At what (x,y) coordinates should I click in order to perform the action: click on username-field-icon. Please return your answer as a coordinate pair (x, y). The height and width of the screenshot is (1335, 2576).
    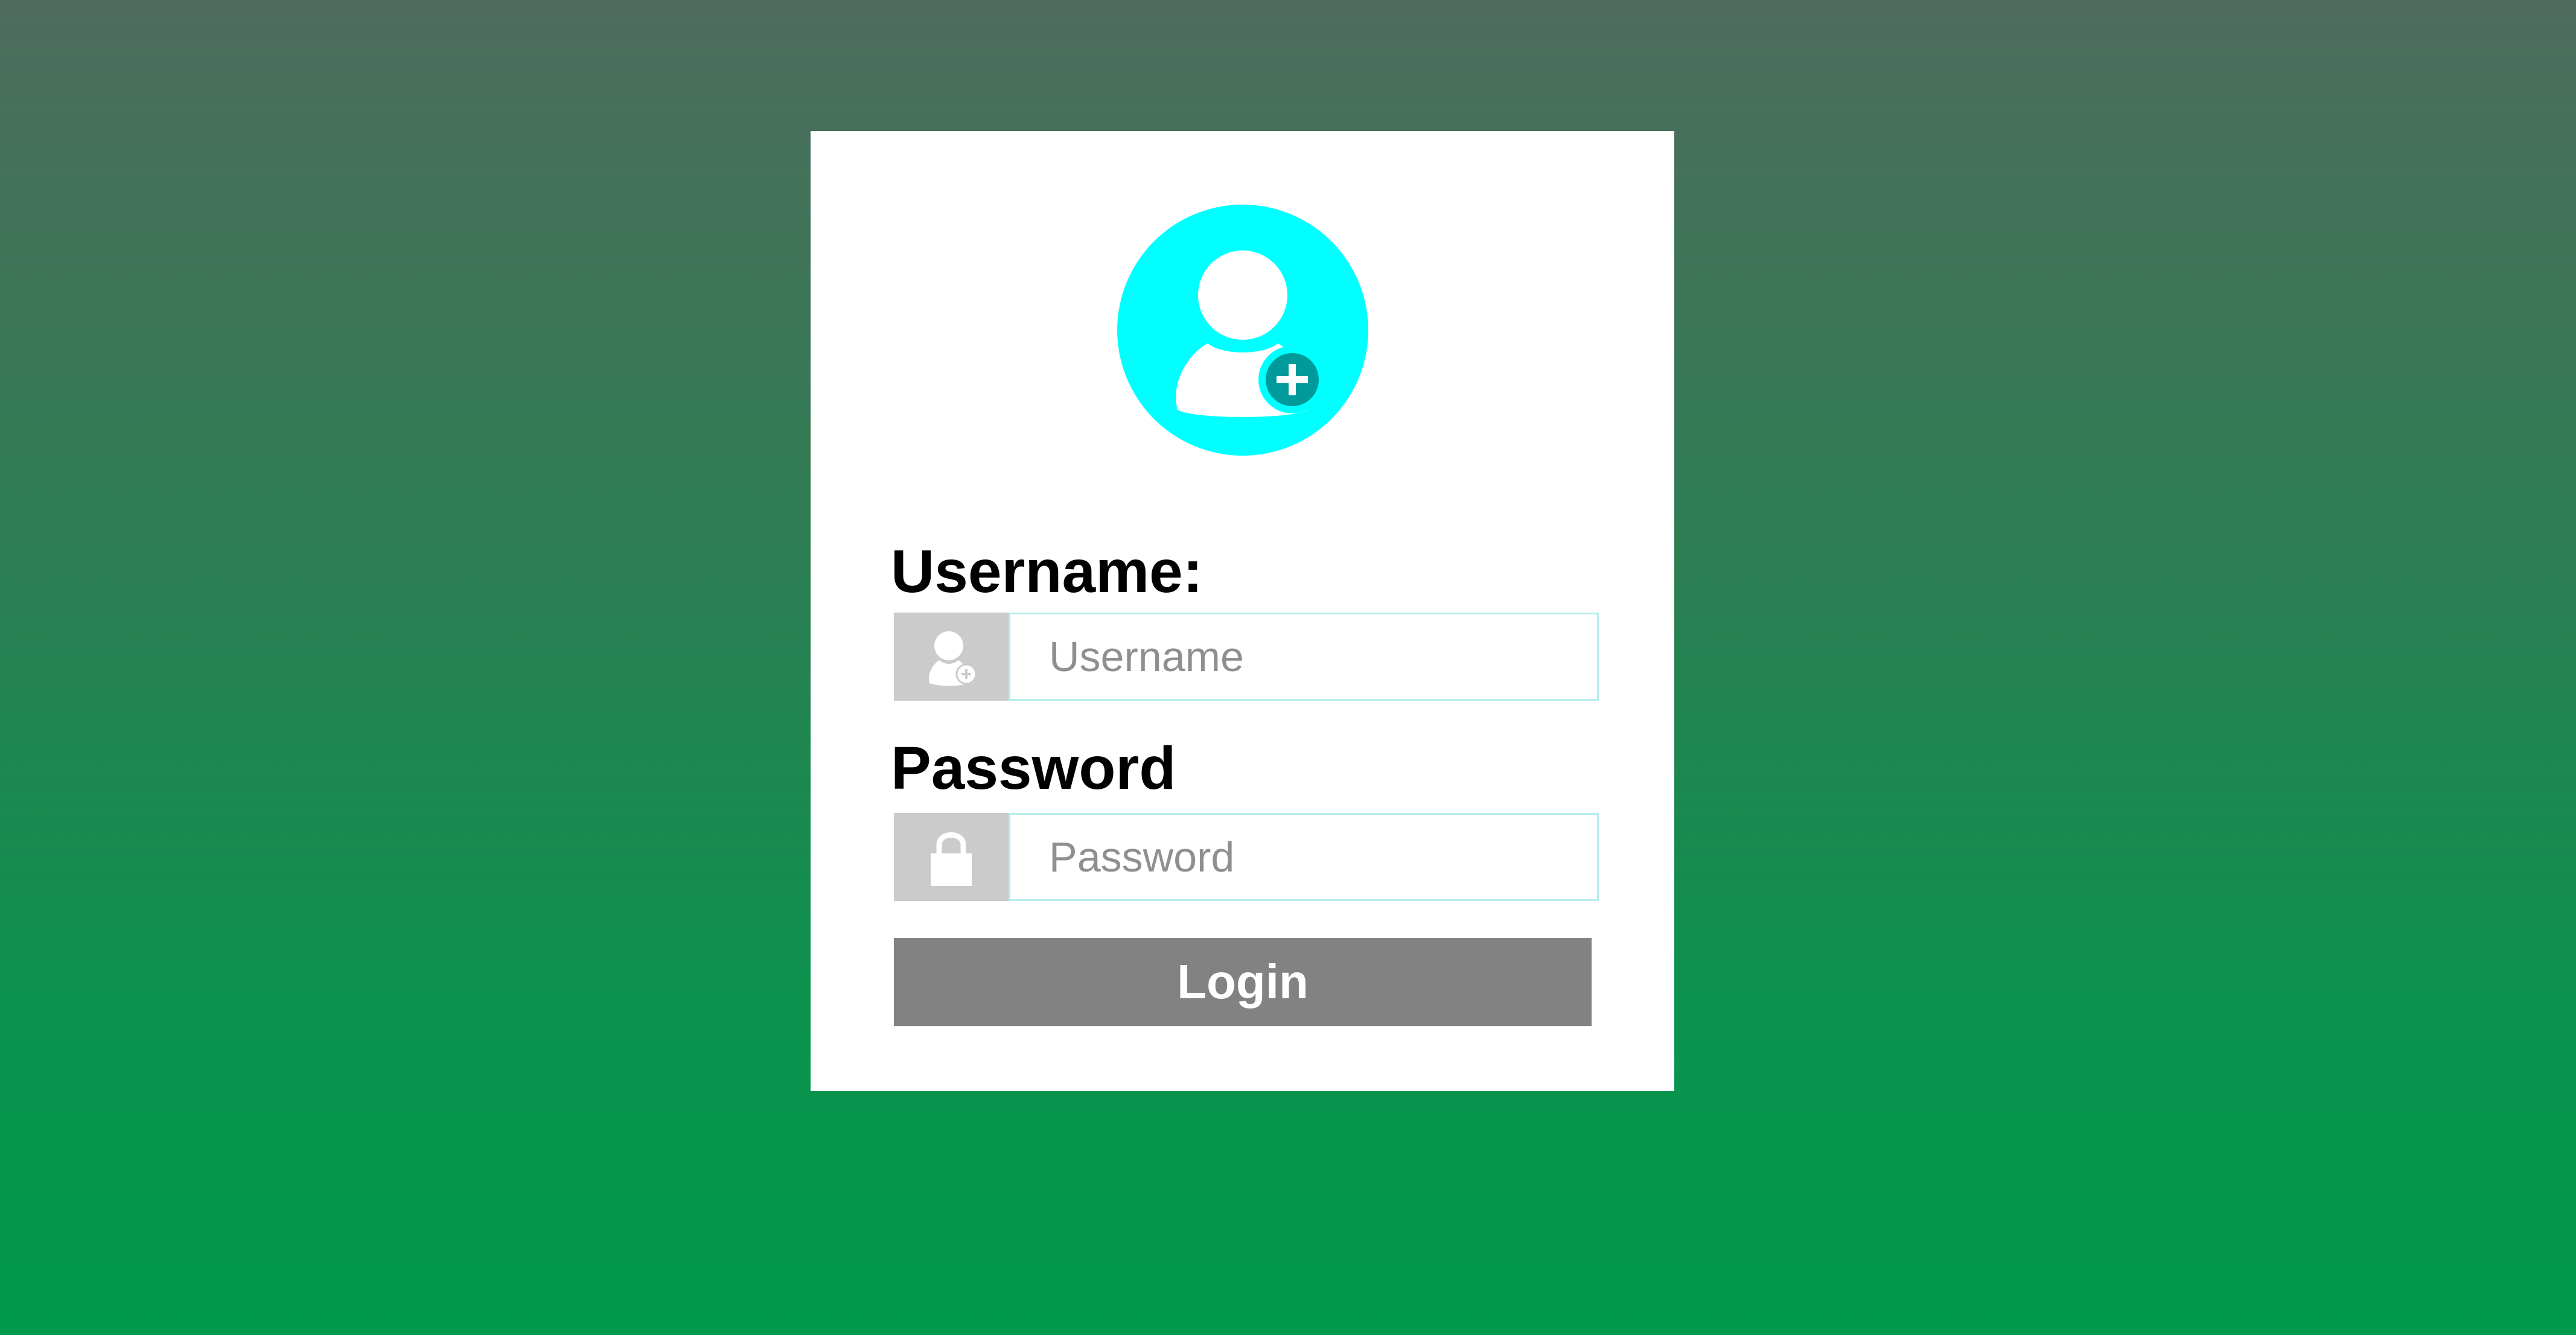
    Looking at the image, I should click on (951, 657).